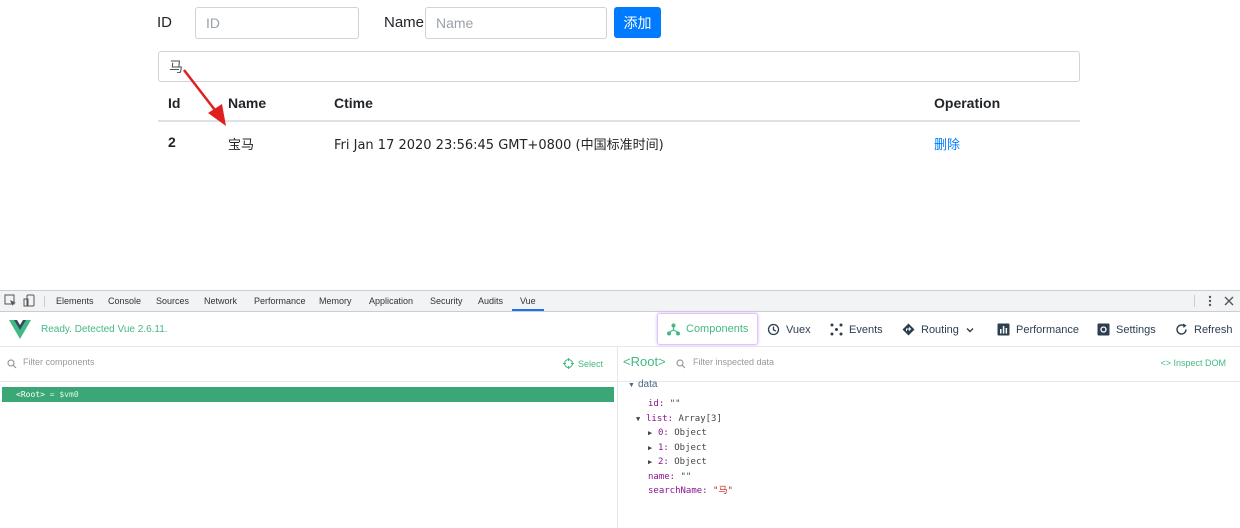 The image size is (1240, 528). I want to click on data-key: id:, so click(656, 404).